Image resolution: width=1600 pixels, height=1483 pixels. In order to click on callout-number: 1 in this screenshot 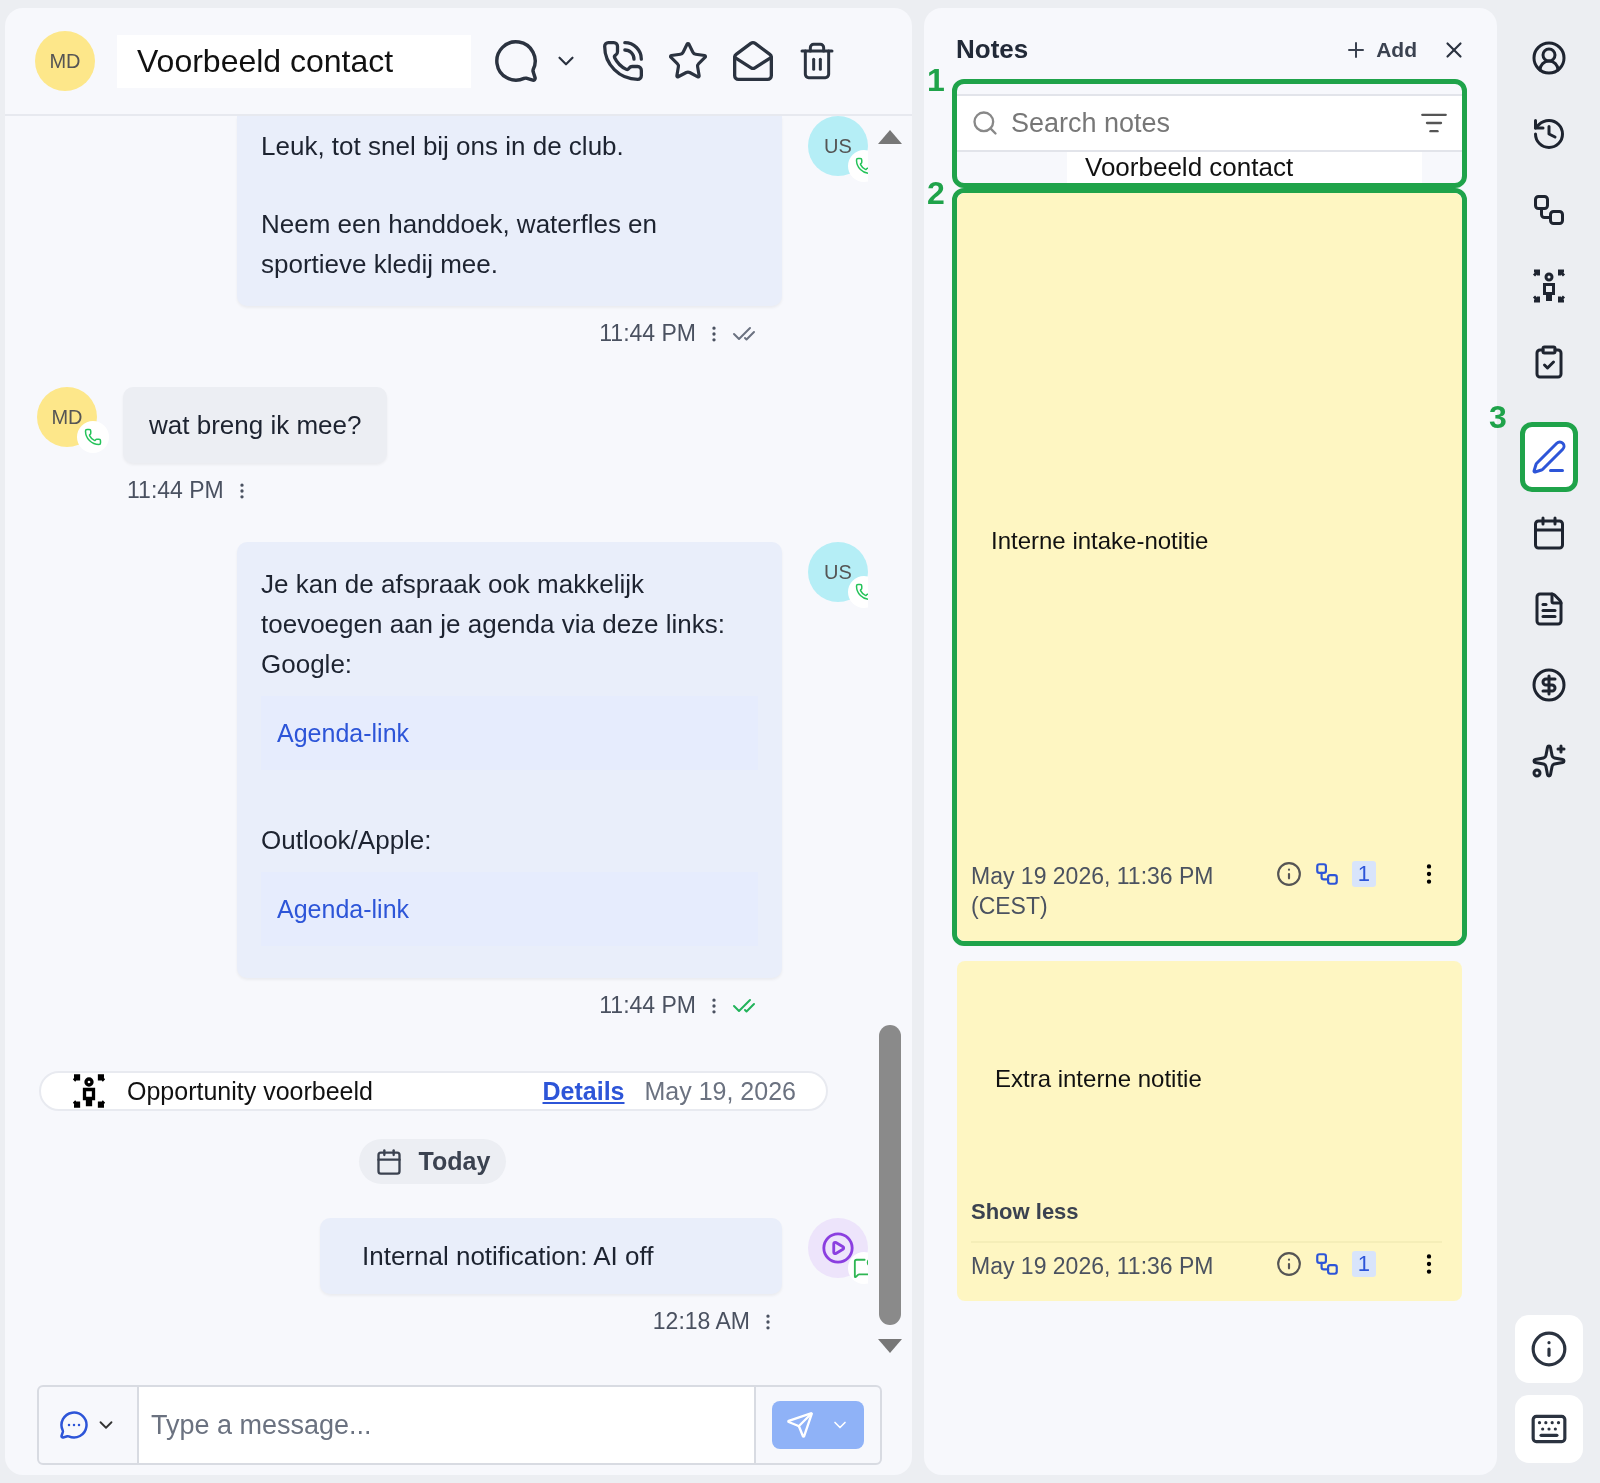, I will do `click(936, 80)`.